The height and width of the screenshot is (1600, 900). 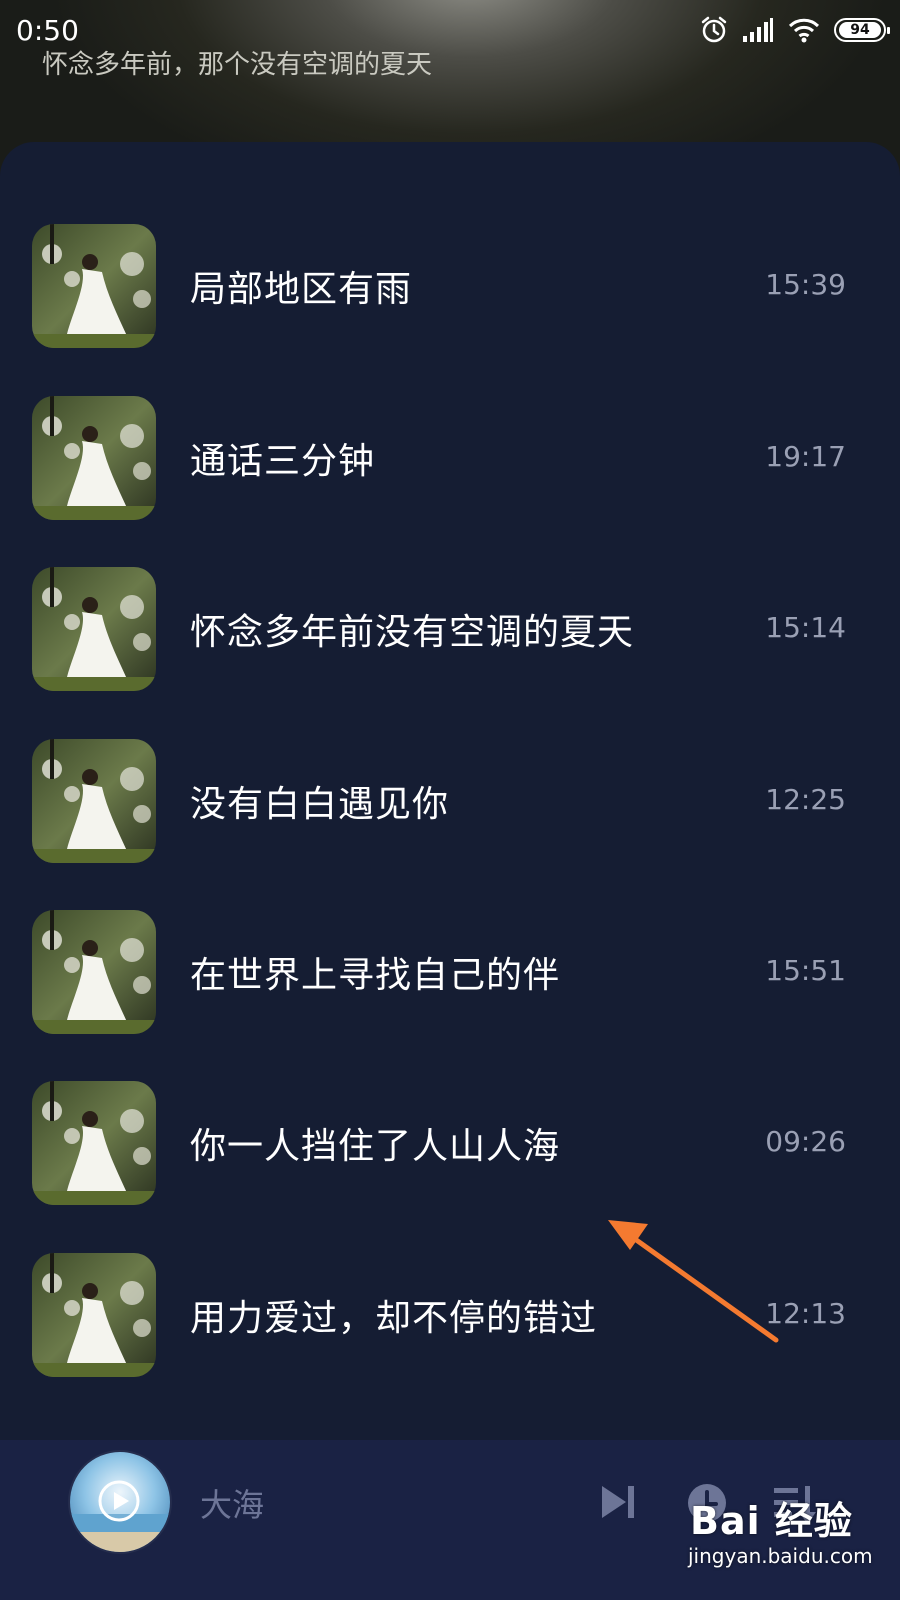 I want to click on play-icon, so click(x=119, y=1501).